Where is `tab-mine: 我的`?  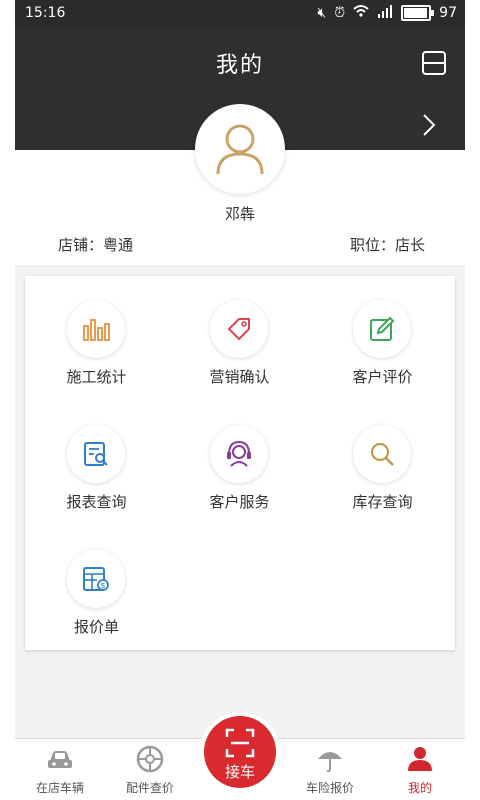 tab-mine: 我的 is located at coordinates (420, 769).